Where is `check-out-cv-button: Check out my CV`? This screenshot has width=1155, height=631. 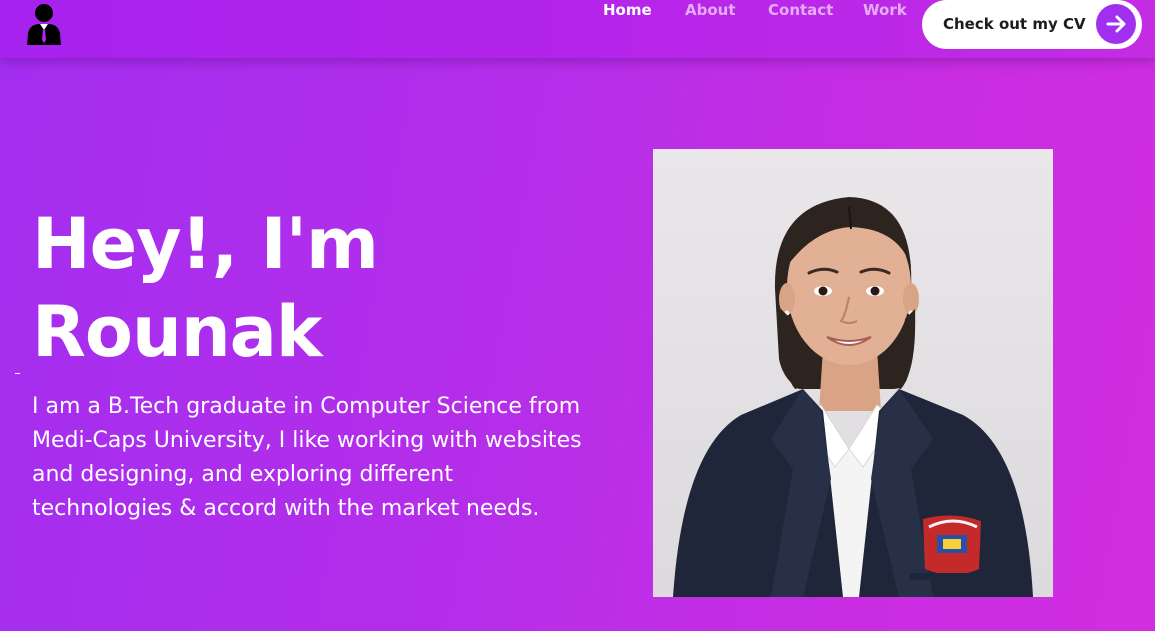 check-out-cv-button: Check out my CV is located at coordinates (1032, 24).